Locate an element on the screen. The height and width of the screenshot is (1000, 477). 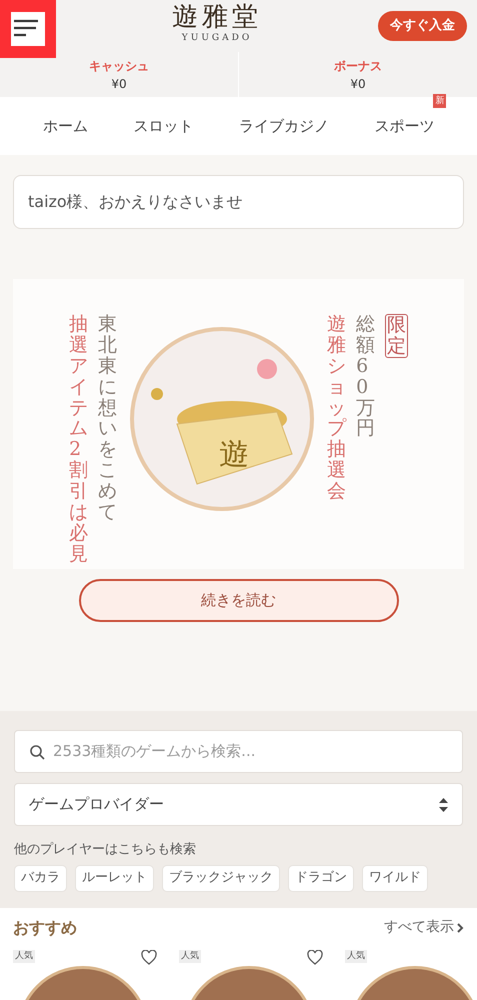
balance-label: ボーナス is located at coordinates (358, 66).